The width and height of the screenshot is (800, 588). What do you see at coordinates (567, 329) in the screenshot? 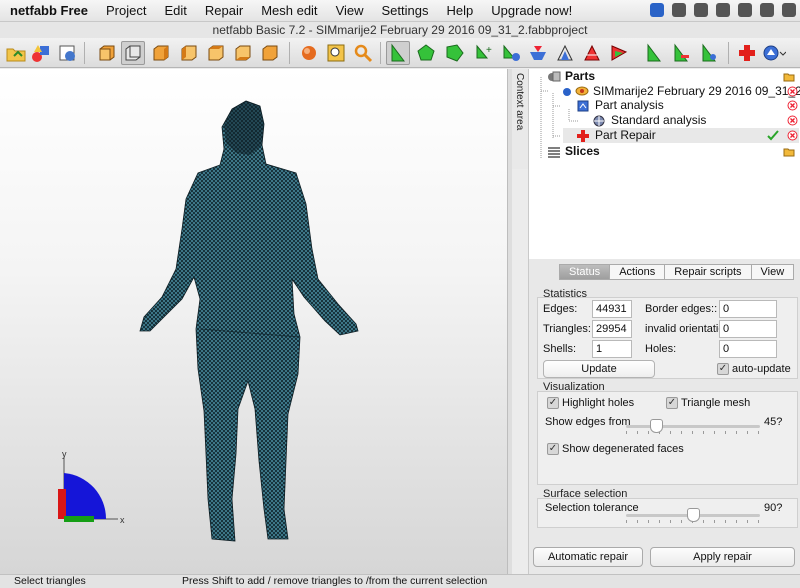
I see `triangles-label: Triangles:` at bounding box center [567, 329].